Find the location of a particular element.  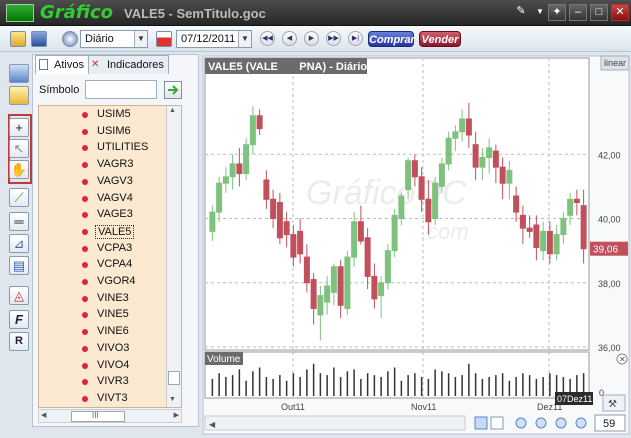

horizontal-scrollbar: ◀ III ▶ is located at coordinates (110, 416).